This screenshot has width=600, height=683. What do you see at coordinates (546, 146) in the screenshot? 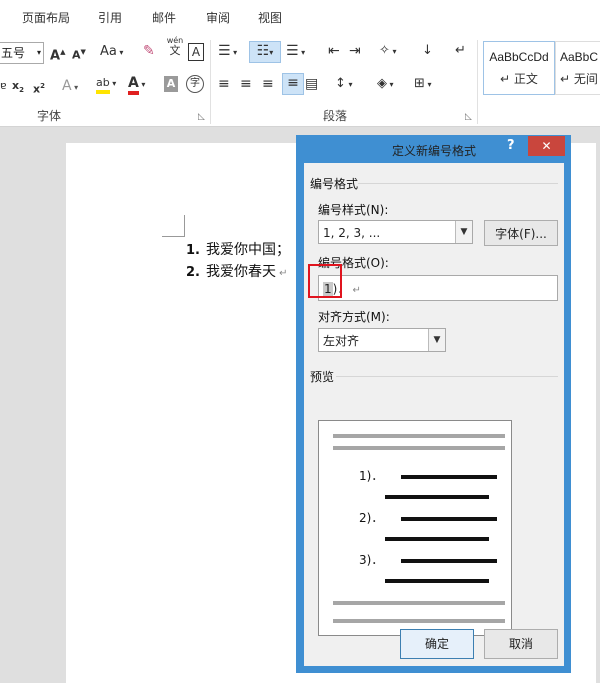
I see `close-button: ✕` at bounding box center [546, 146].